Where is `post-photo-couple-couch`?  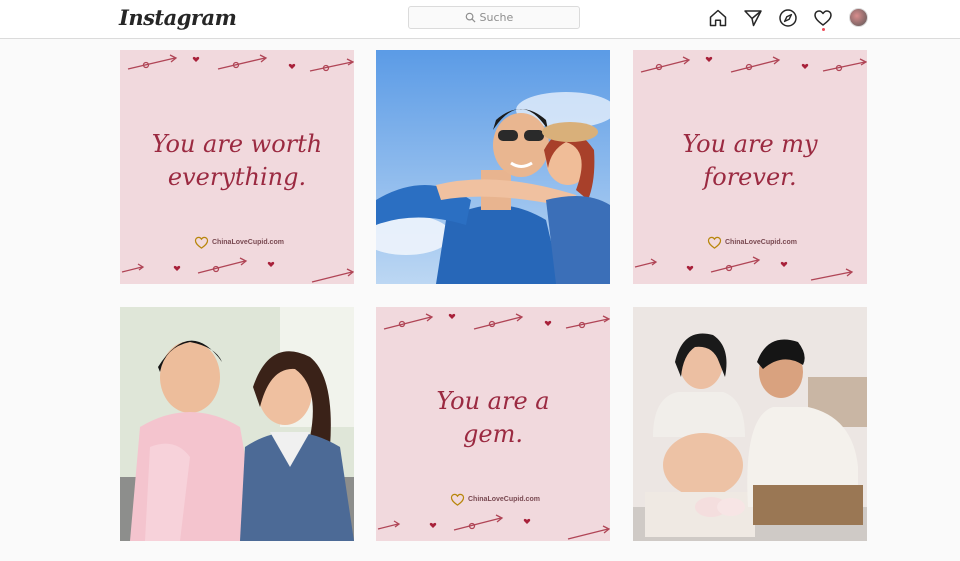
post-photo-couple-couch is located at coordinates (237, 424).